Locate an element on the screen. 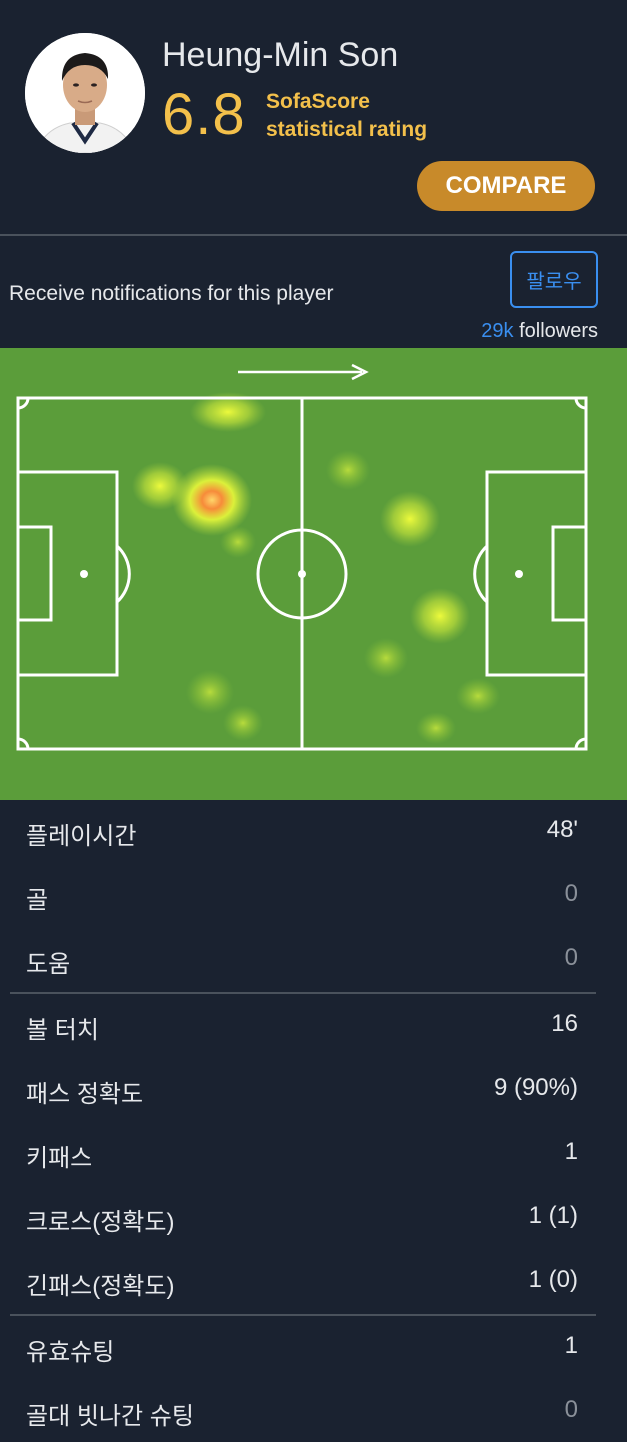 The image size is (627, 1442). stat-label: 긴패스(정확도) is located at coordinates (100, 1286).